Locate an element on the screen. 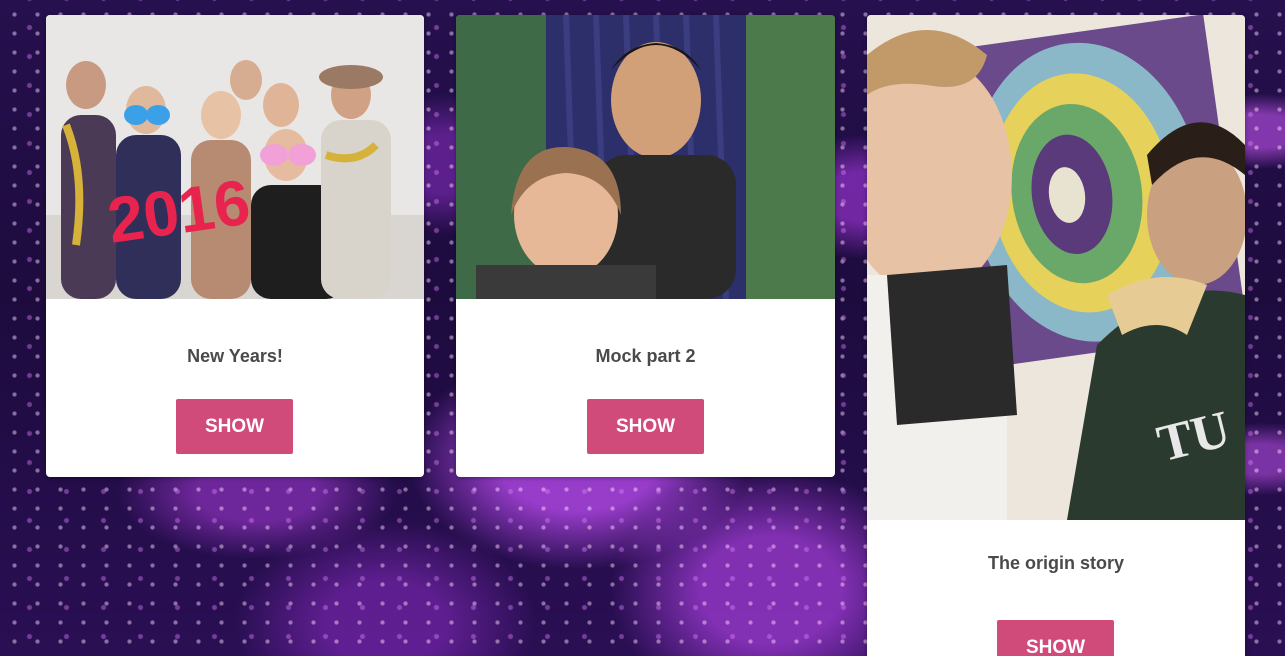  album-photo: 2016 is located at coordinates (235, 157).